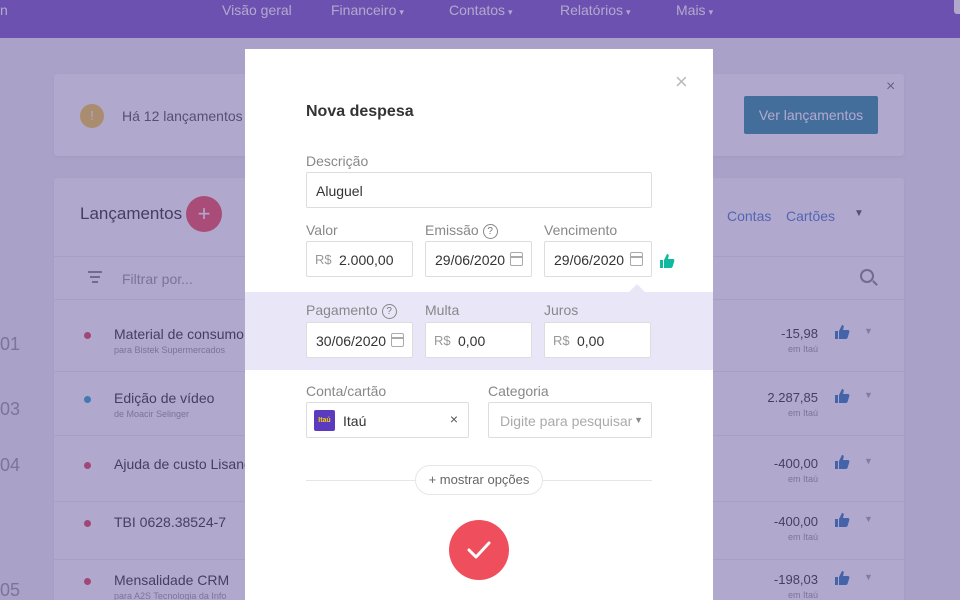  Describe the element at coordinates (461, 230) in the screenshot. I see `emissao-label: Emissão?` at that location.